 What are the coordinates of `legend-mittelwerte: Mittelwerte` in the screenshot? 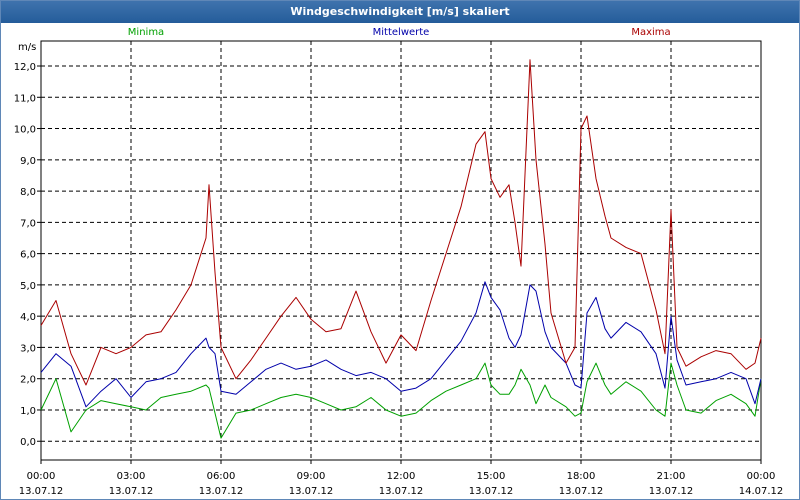 It's located at (401, 32).